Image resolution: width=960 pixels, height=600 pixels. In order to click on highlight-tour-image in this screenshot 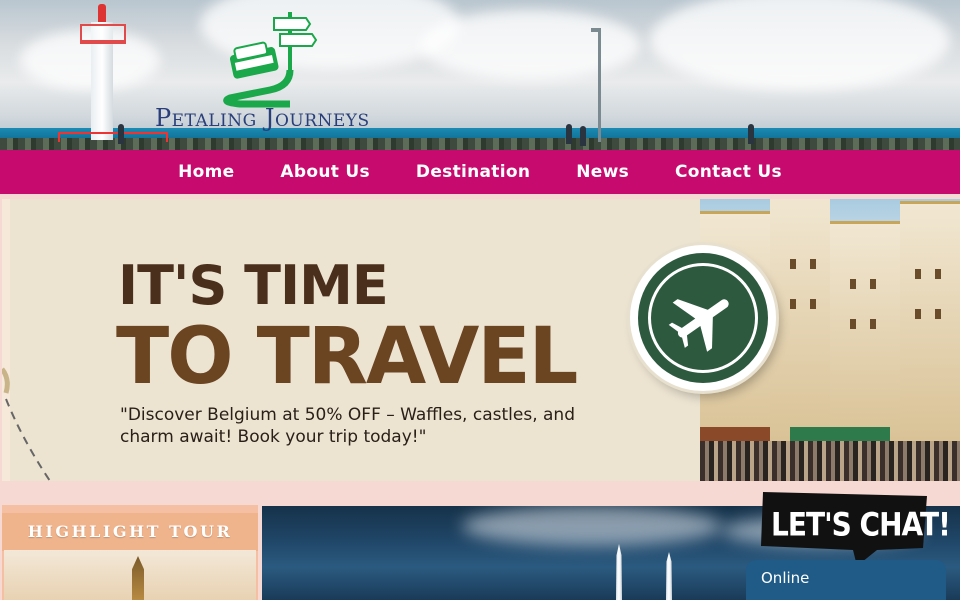, I will do `click(130, 575)`.